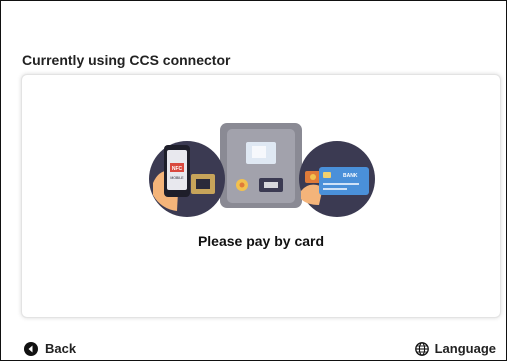  What do you see at coordinates (465, 348) in the screenshot?
I see `language-button-label: Language` at bounding box center [465, 348].